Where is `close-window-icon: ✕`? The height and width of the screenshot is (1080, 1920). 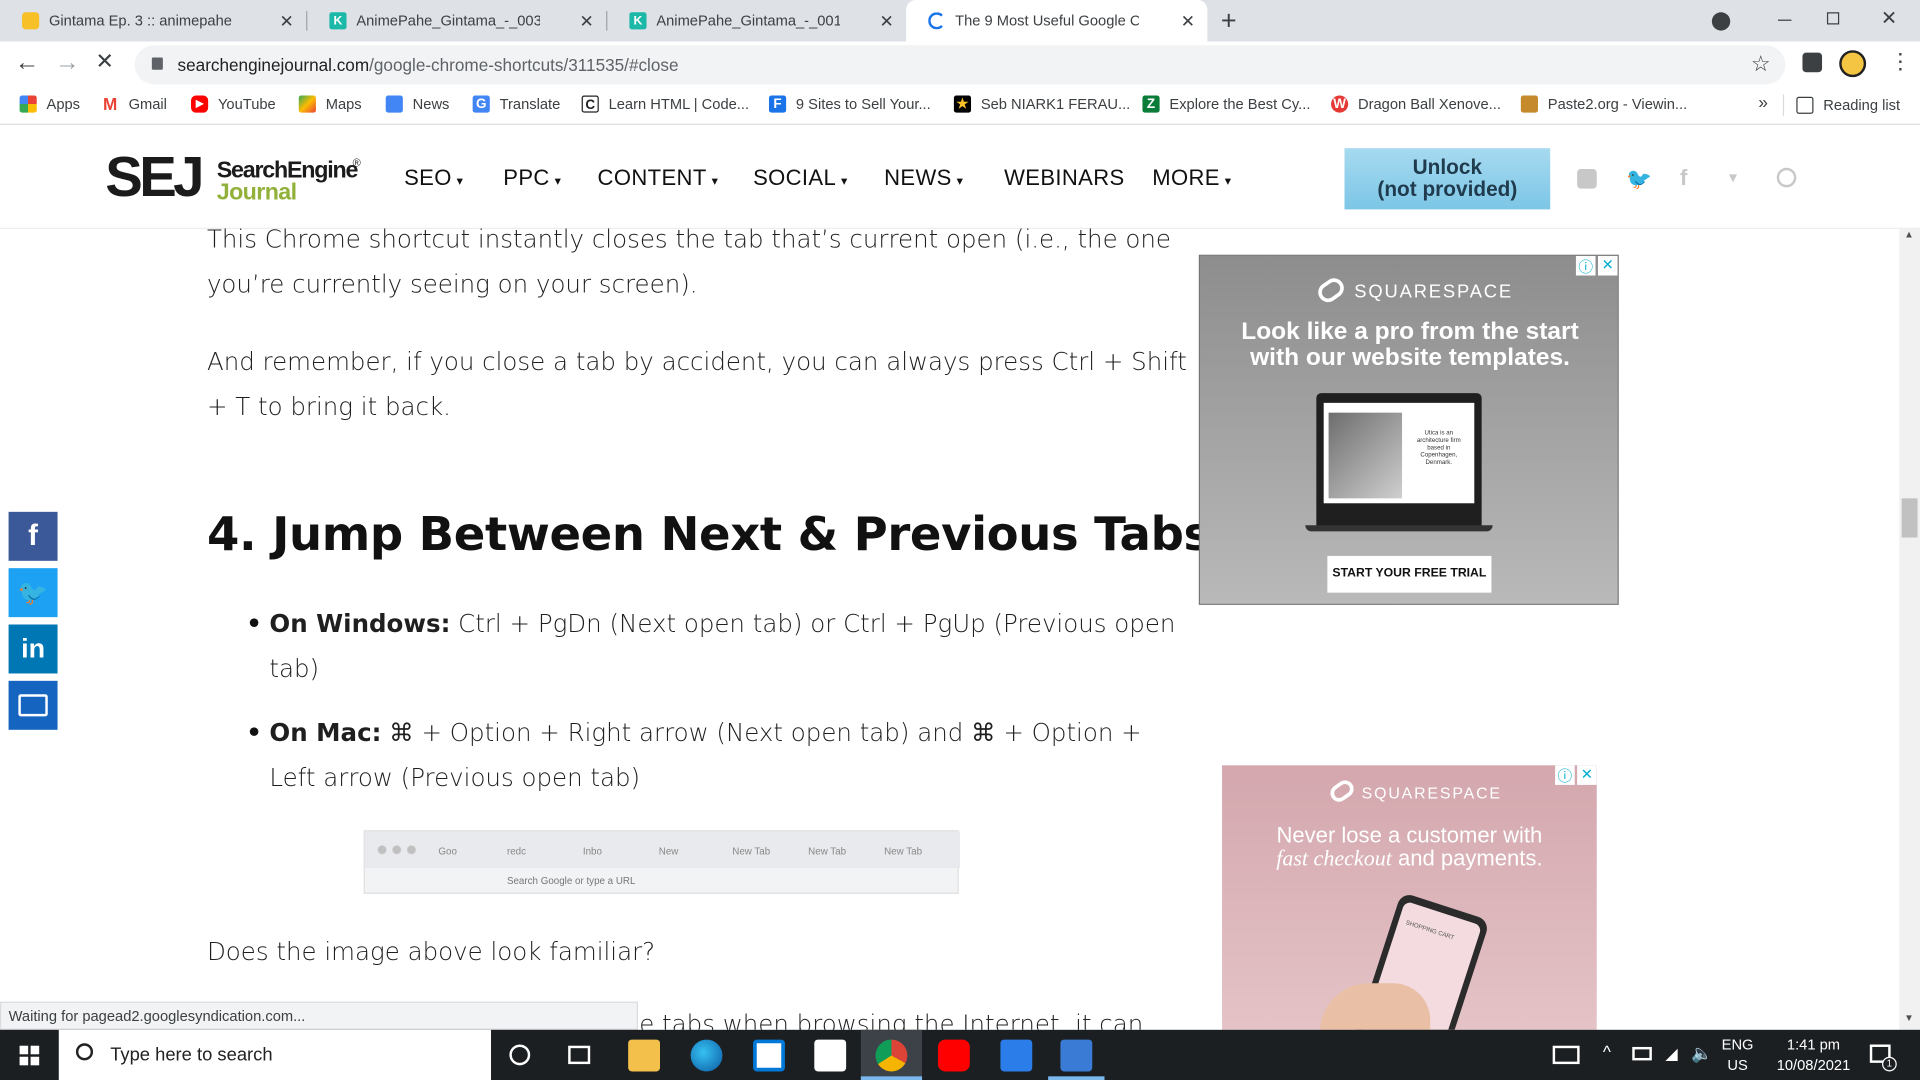 close-window-icon: ✕ is located at coordinates (1889, 18).